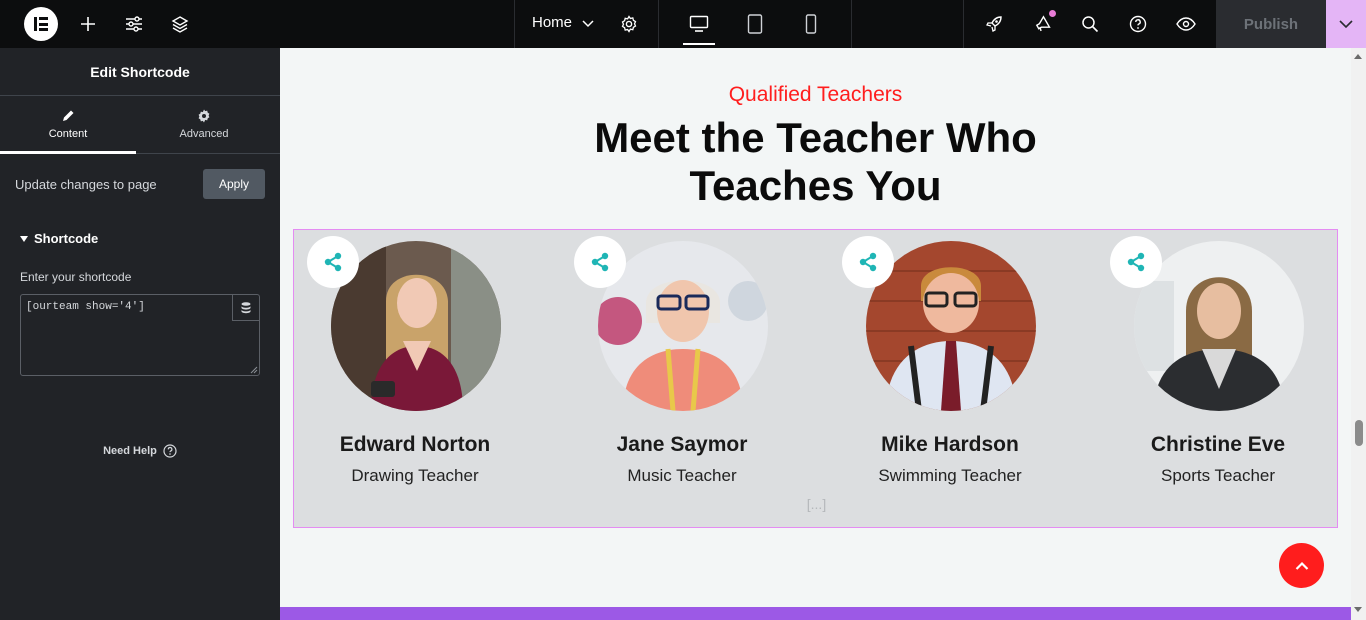 This screenshot has width=1366, height=620. Describe the element at coordinates (66, 238) in the screenshot. I see `section-title: Shortcode` at that location.